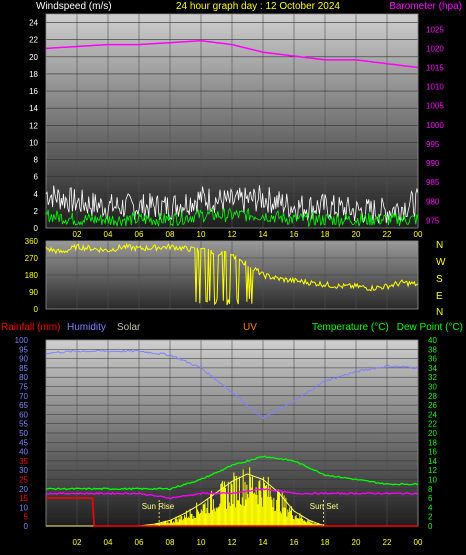 The width and height of the screenshot is (466, 555). I want to click on temperature-tick-label: 26, so click(432, 405).